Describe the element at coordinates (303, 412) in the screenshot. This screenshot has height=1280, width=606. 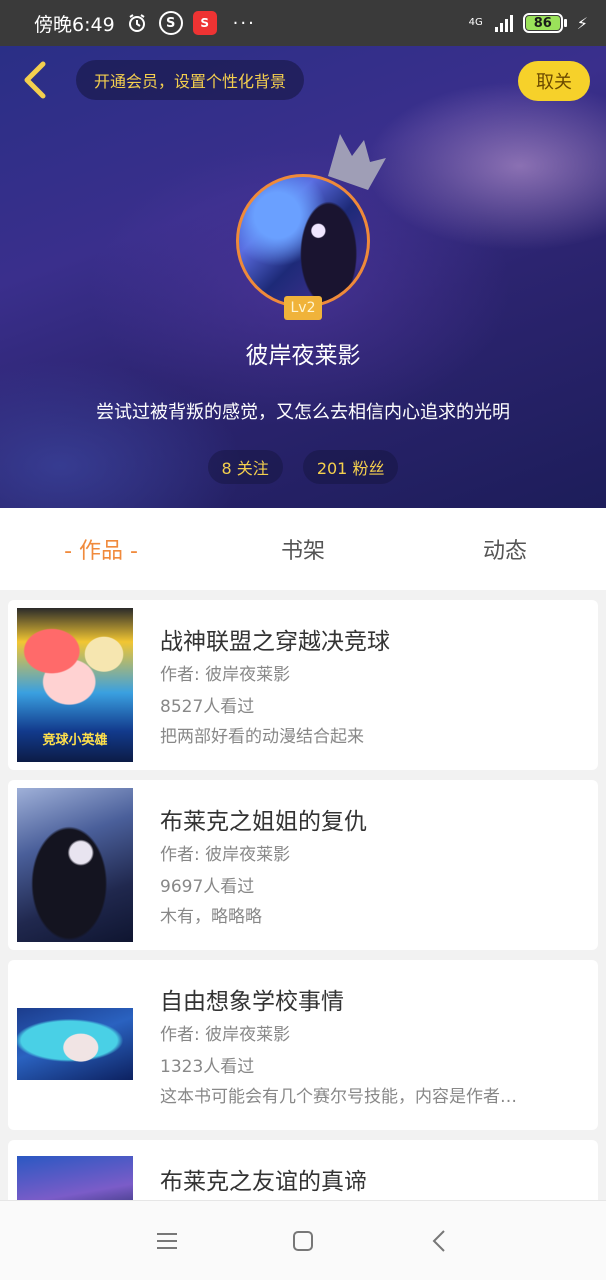
I see `user-bio: 尝试过被背叛的感觉，又怎么去相信内心追求的光明` at that location.